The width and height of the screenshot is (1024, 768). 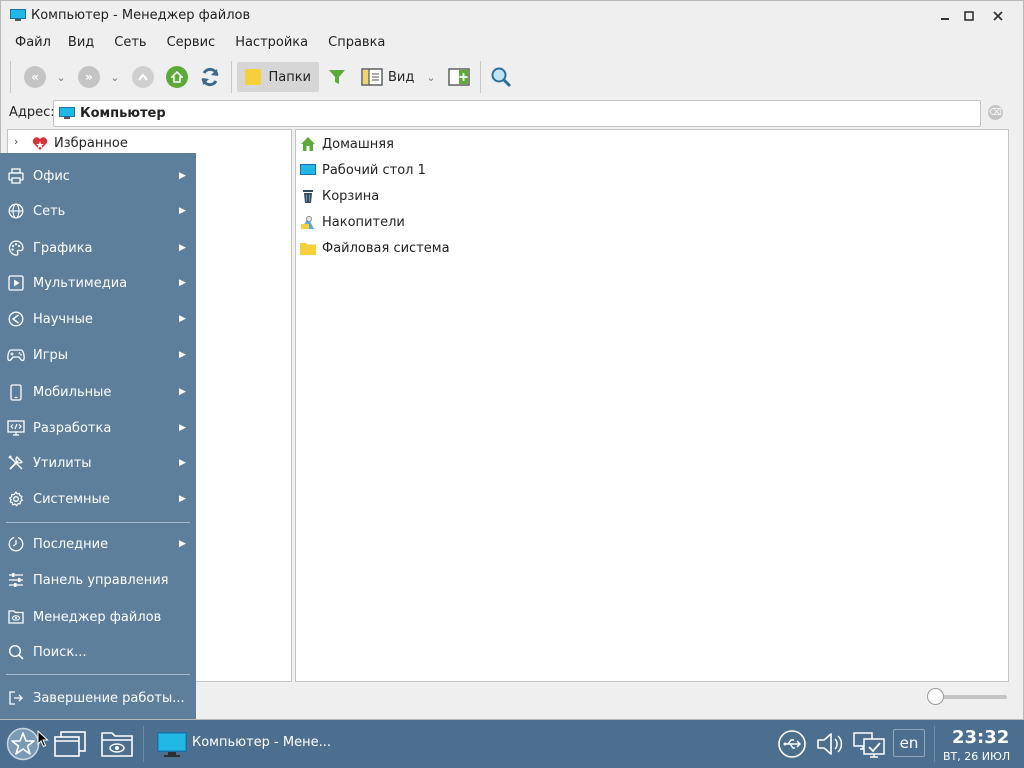 I want to click on list-item-filesystem: Файловая система, so click(x=375, y=248).